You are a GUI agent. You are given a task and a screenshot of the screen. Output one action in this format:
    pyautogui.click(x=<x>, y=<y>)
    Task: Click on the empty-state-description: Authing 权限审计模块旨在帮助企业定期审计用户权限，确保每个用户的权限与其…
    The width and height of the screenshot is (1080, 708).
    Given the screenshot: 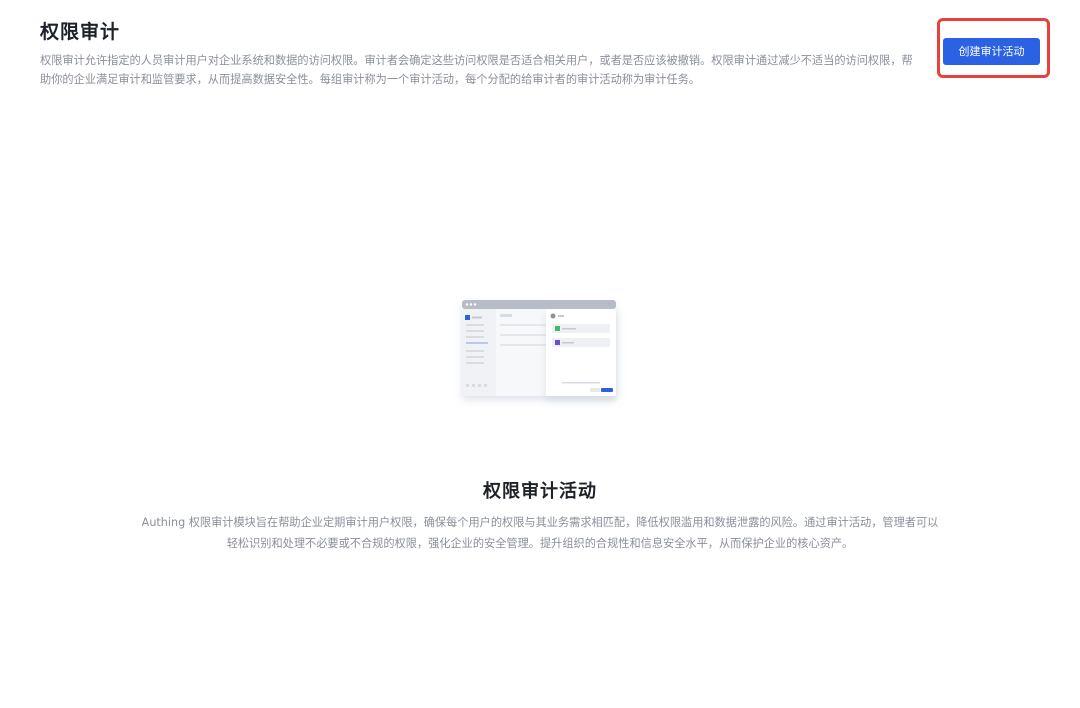 What is the action you would take?
    pyautogui.click(x=540, y=533)
    